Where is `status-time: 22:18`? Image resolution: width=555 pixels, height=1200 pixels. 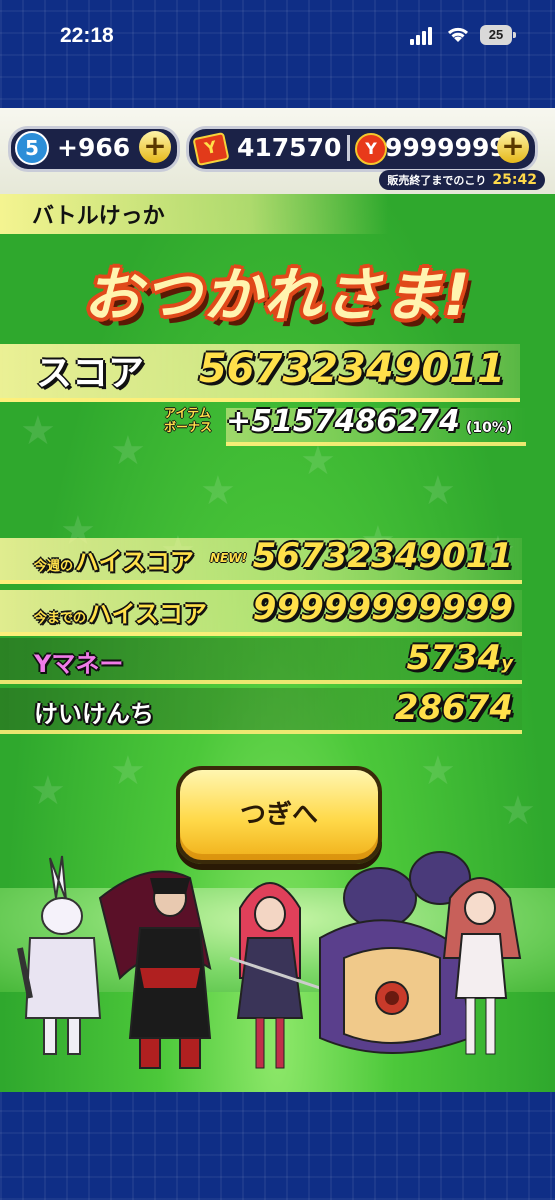 status-time: 22:18 is located at coordinates (87, 35).